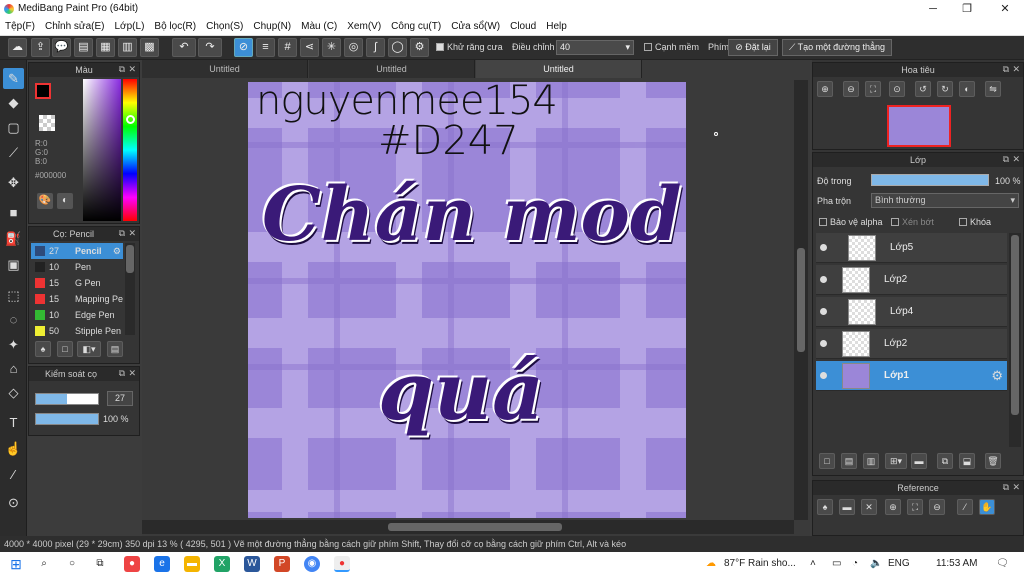 This screenshot has height=576, width=1024. What do you see at coordinates (911, 248) in the screenshot?
I see `layer-row: Lớp5` at bounding box center [911, 248].